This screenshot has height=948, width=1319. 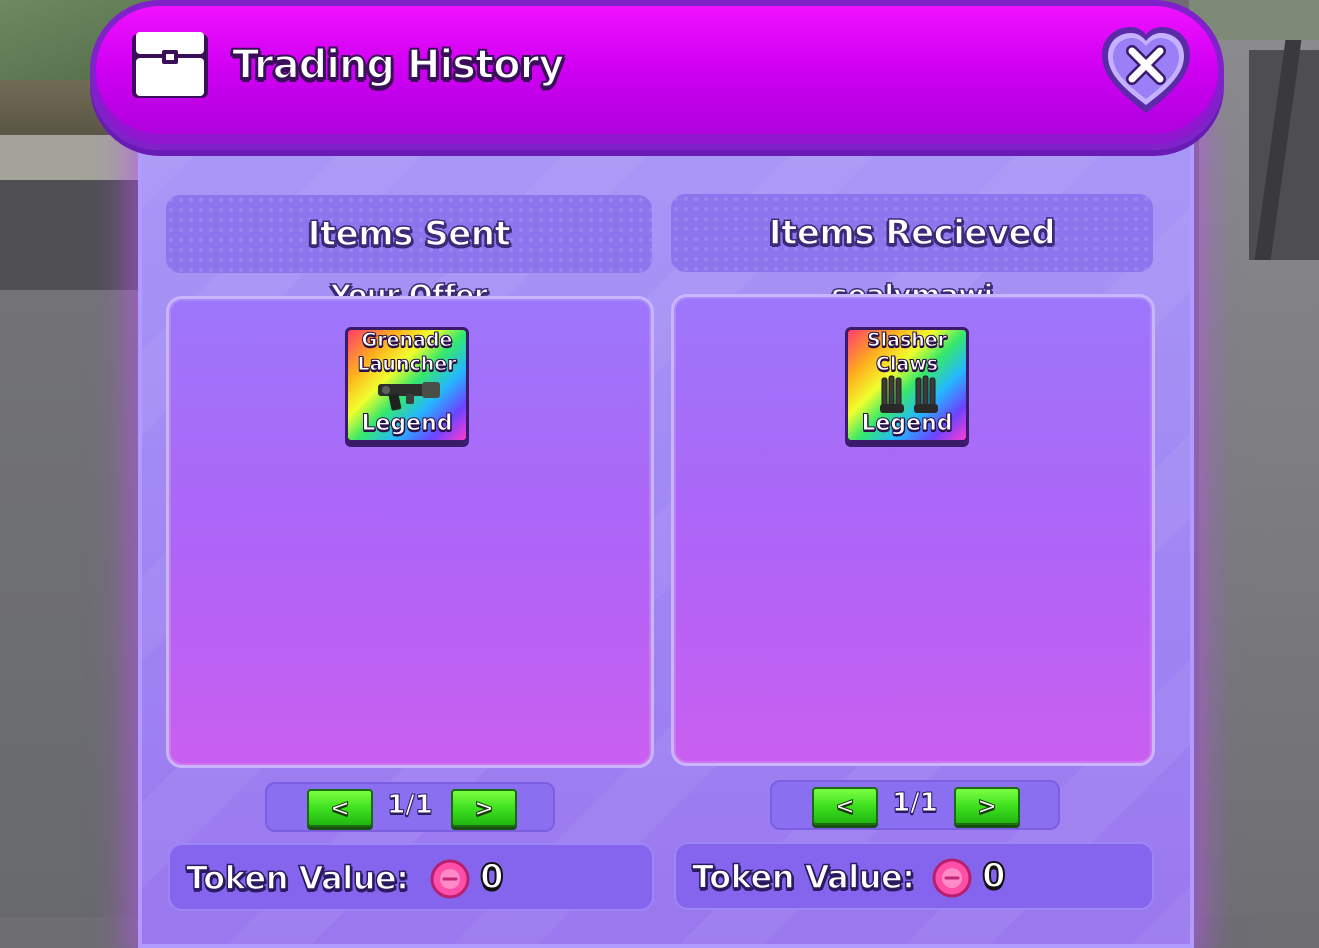 What do you see at coordinates (915, 805) in the screenshot?
I see `received-pager: < 1/1 >` at bounding box center [915, 805].